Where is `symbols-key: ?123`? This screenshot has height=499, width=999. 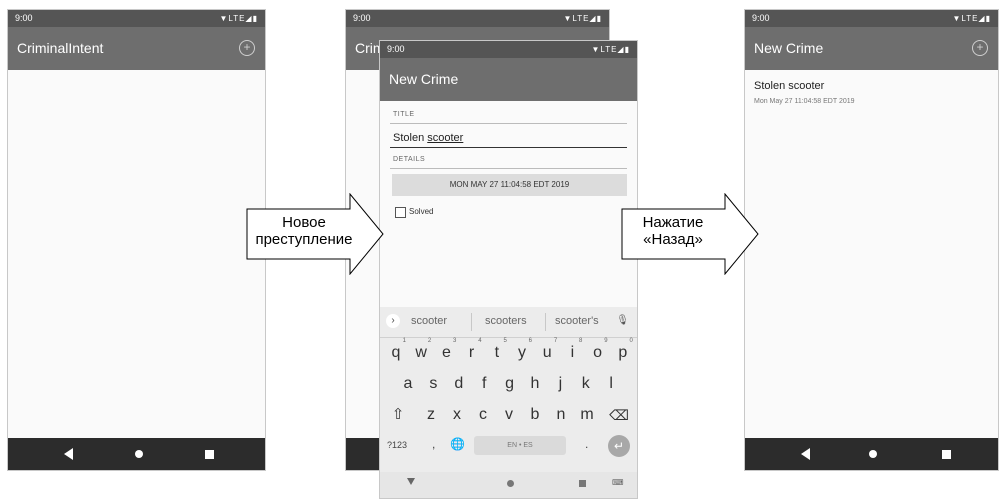 symbols-key: ?123 is located at coordinates (397, 445).